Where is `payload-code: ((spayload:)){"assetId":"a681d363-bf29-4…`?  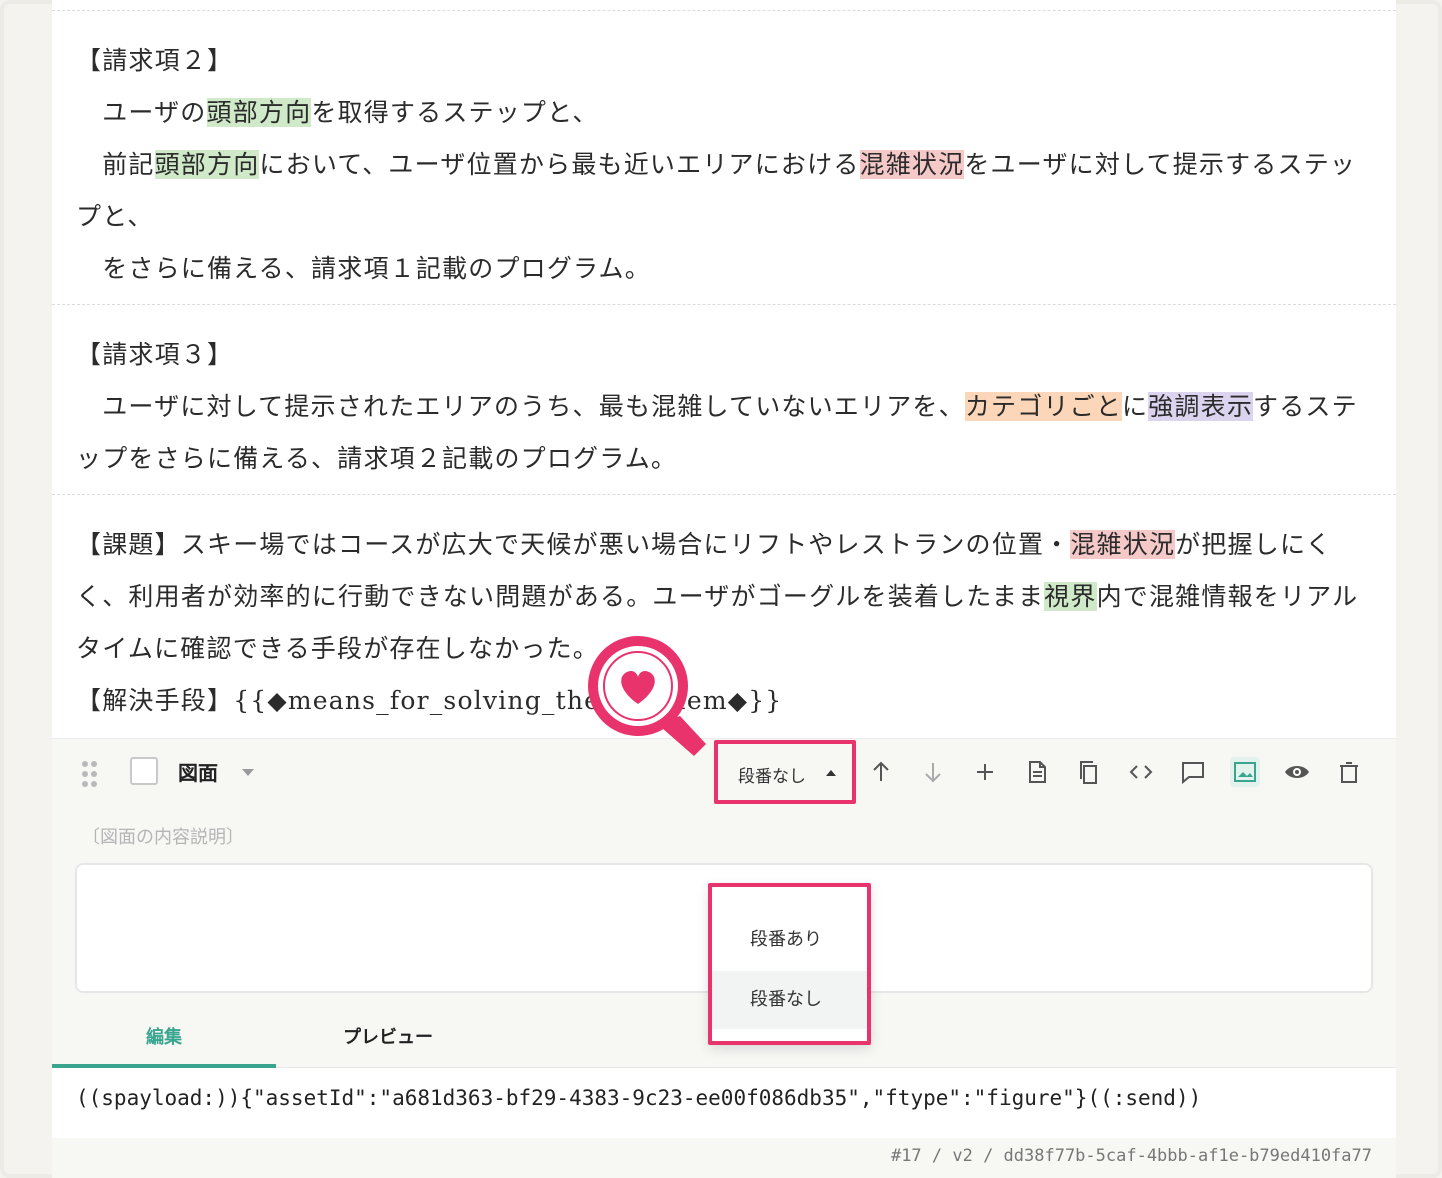 payload-code: ((spayload:)){"assetId":"a681d363-bf29-4… is located at coordinates (638, 1098).